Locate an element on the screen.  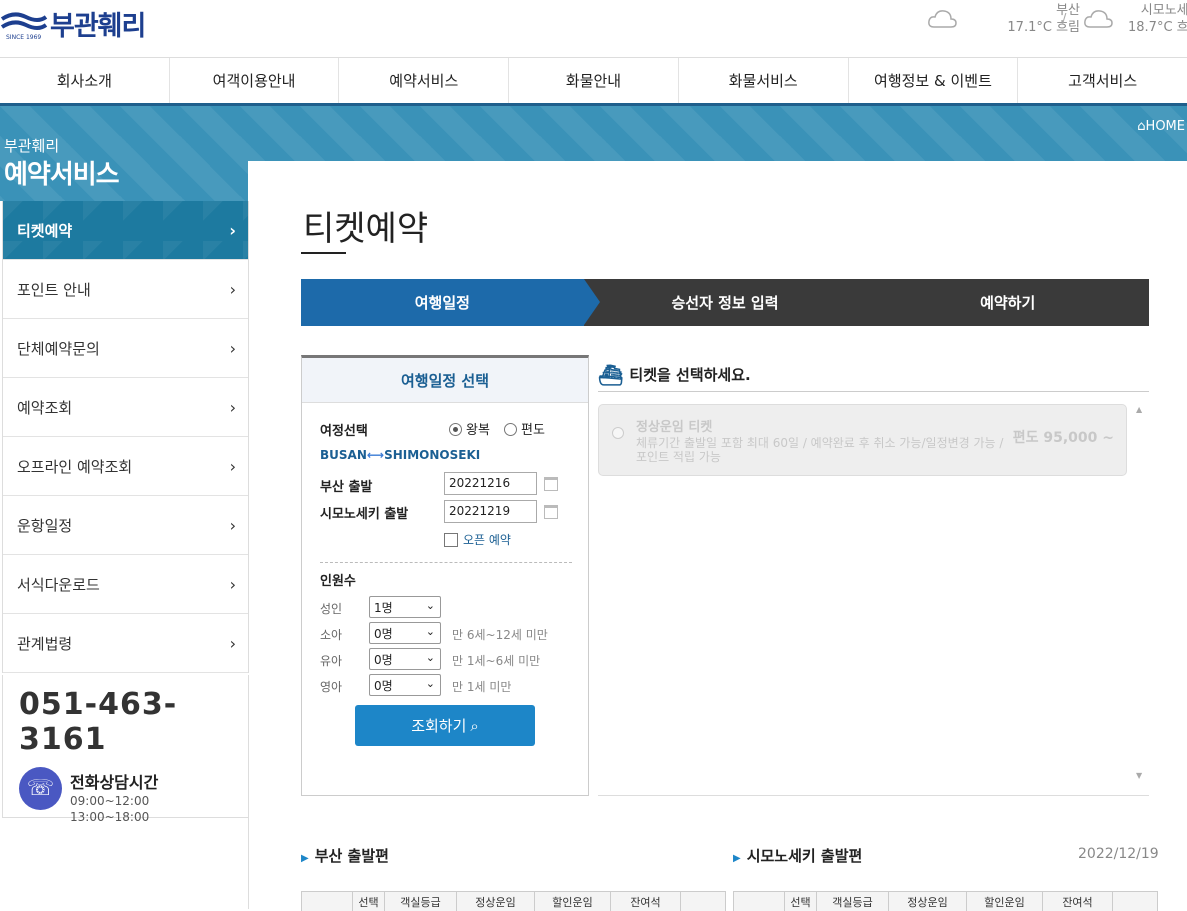
sidebar-item-points: 포인트 안내 › is located at coordinates (125, 289).